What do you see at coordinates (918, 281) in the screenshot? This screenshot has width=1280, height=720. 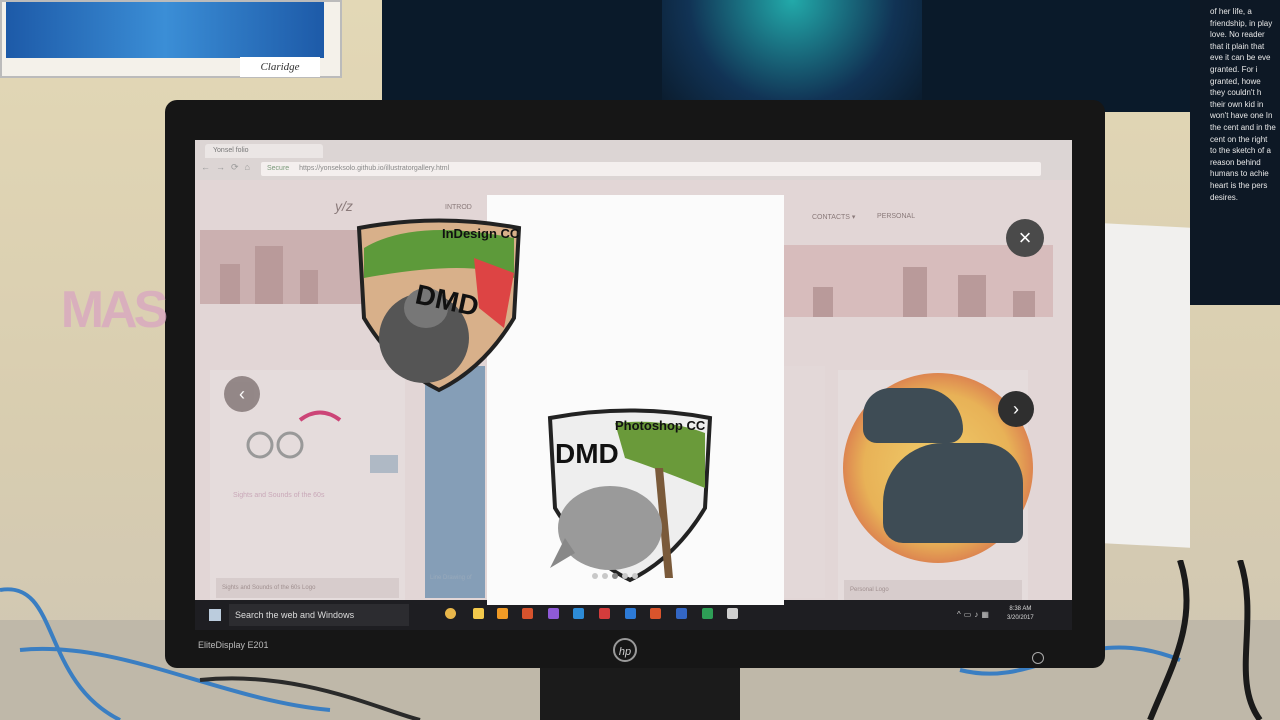 I see `header-skyline-right` at bounding box center [918, 281].